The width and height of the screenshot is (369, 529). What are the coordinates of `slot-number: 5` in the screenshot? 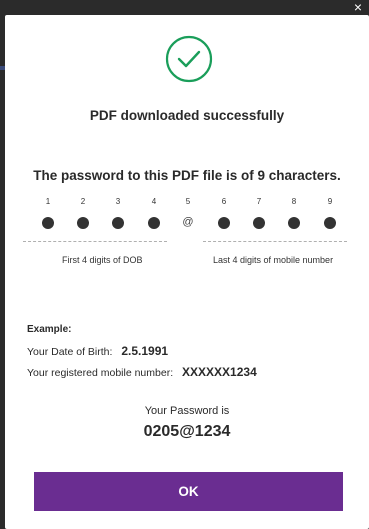 It's located at (188, 201).